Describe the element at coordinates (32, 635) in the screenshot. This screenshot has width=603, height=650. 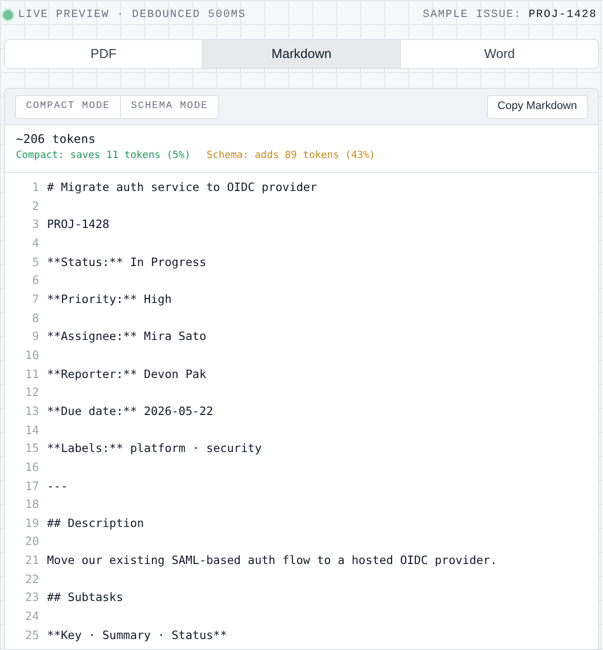
I see `line-number: 25` at that location.